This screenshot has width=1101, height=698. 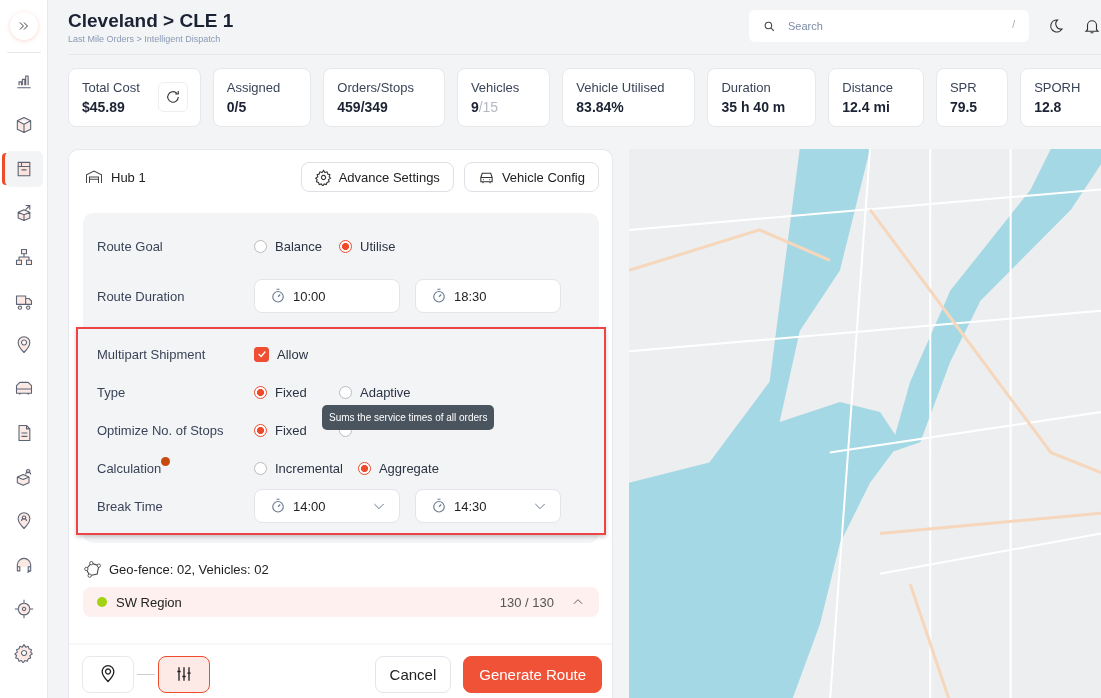 What do you see at coordinates (1092, 26) in the screenshot?
I see `bell-icon` at bounding box center [1092, 26].